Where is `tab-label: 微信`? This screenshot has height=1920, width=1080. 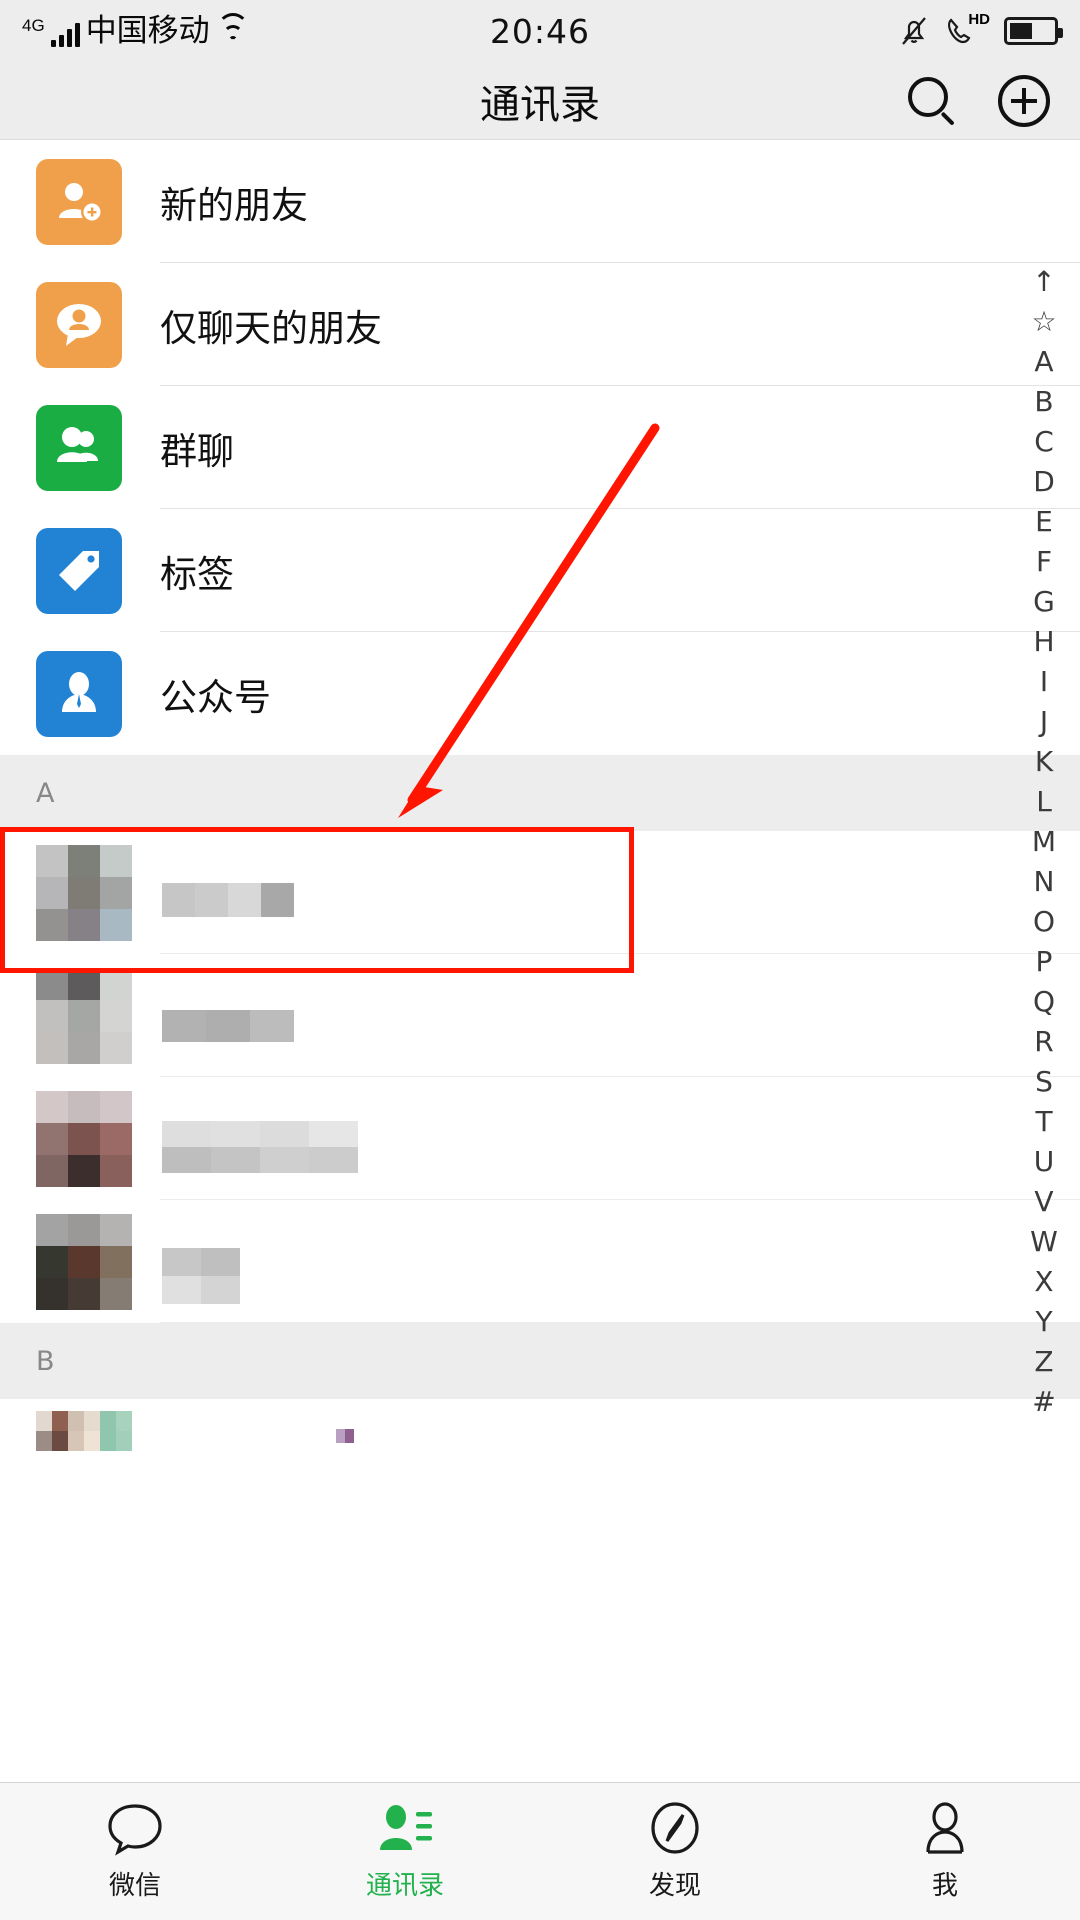 tab-label: 微信 is located at coordinates (134, 1885).